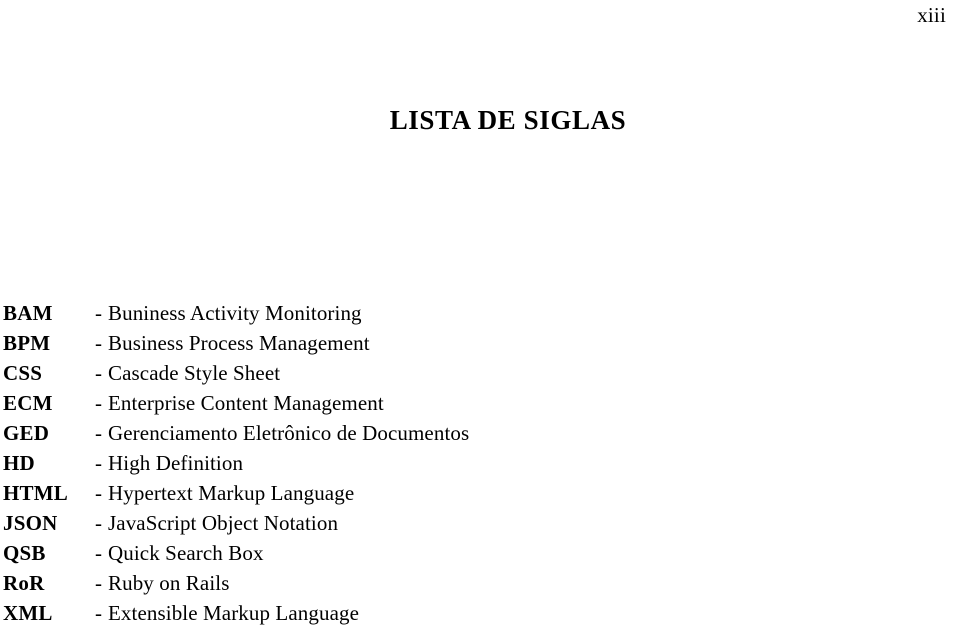  I want to click on abbreviation-term: BPM, so click(27, 343).